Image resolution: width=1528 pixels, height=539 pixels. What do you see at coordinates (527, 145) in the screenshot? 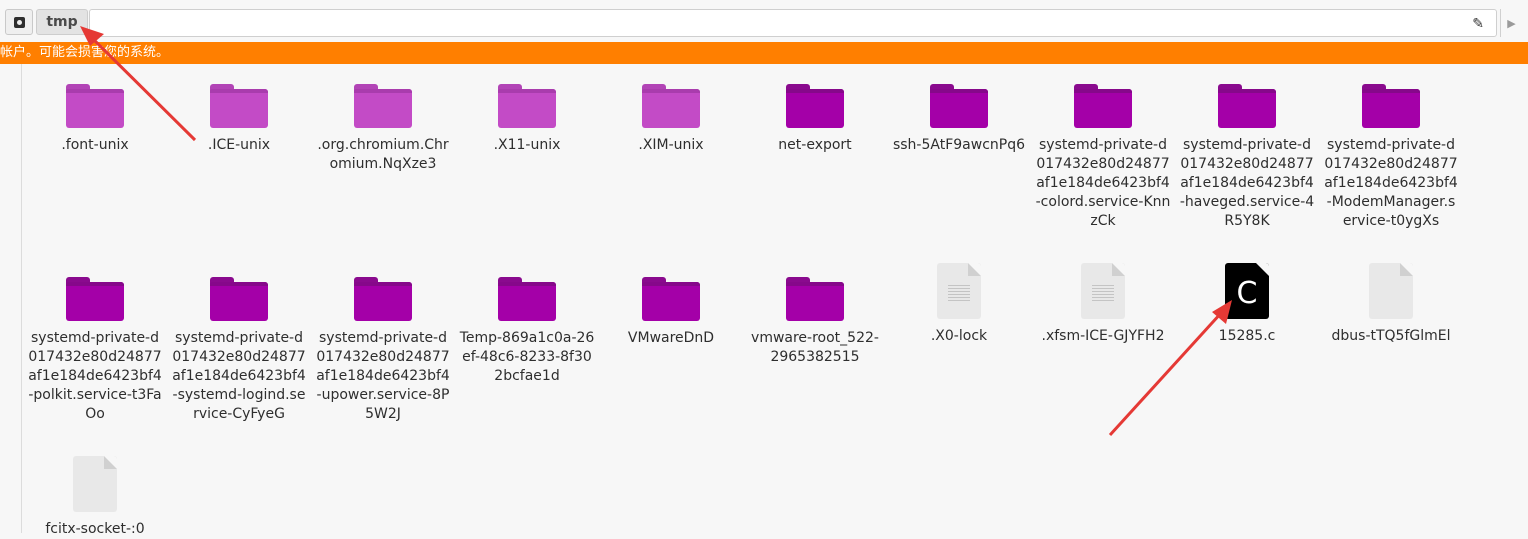
I see `file-name-label: .X11-unix` at bounding box center [527, 145].